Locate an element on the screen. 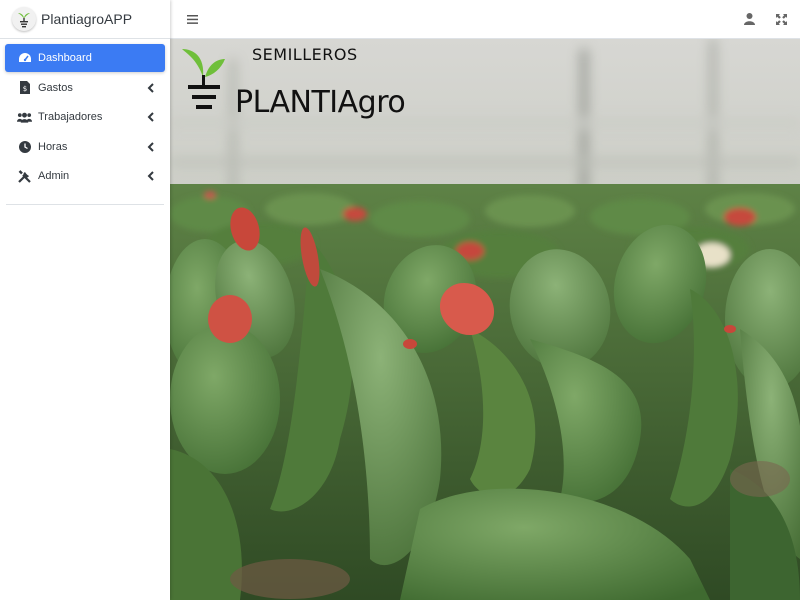  hamburger-icon is located at coordinates (192, 19).